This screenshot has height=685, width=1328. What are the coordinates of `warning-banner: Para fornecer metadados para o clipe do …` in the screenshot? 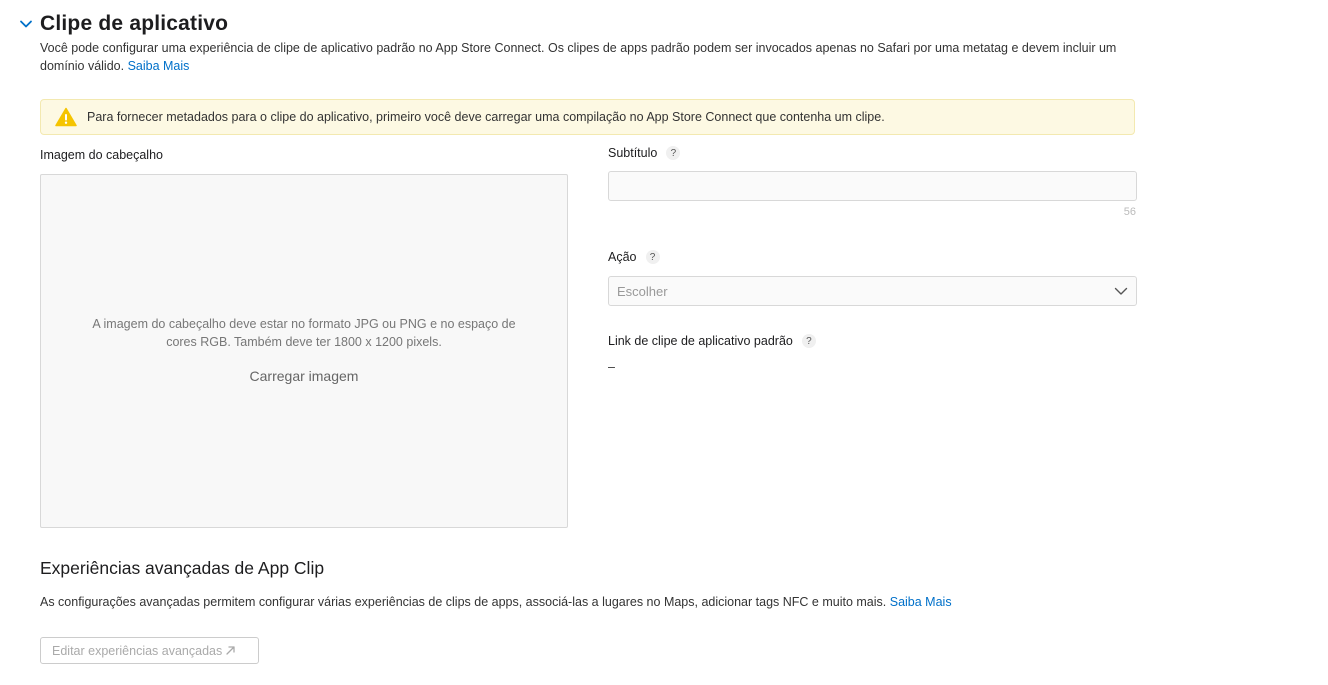 It's located at (587, 117).